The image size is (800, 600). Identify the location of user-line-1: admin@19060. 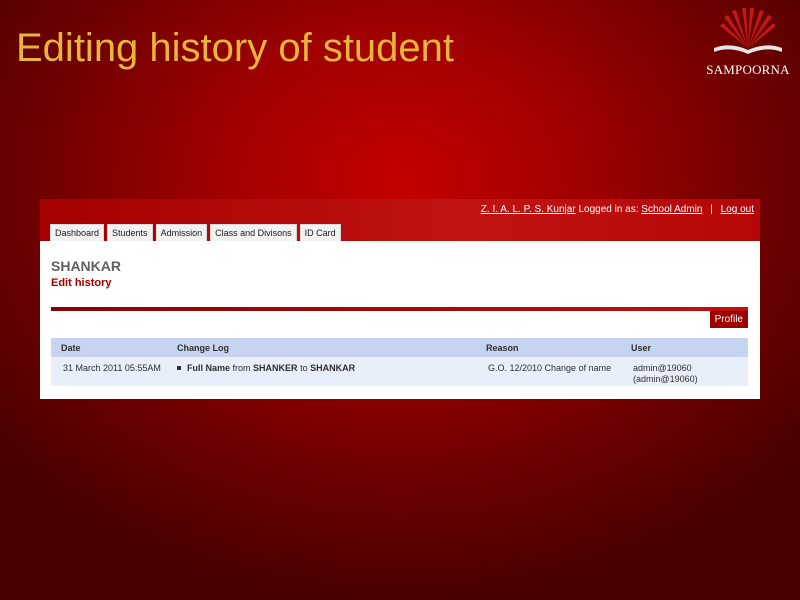
(662, 368).